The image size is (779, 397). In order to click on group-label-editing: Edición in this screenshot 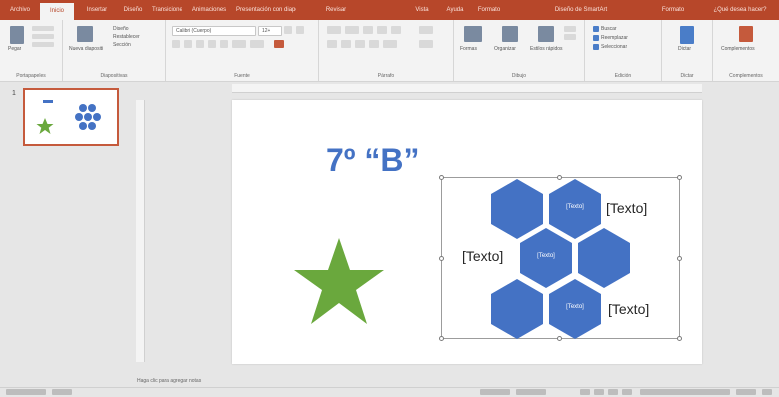, I will do `click(623, 76)`.